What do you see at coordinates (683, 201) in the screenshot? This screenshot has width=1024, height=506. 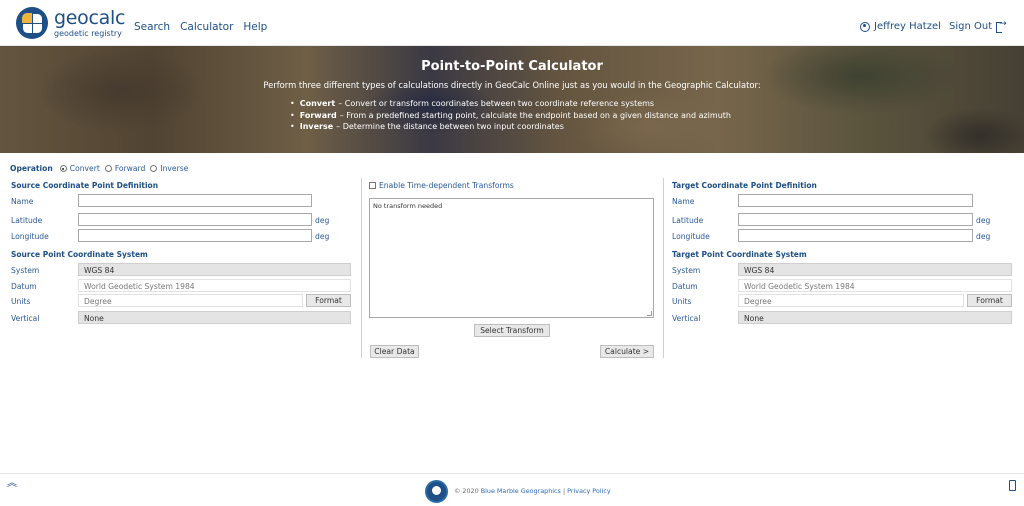 I see `target-name-label: Name` at bounding box center [683, 201].